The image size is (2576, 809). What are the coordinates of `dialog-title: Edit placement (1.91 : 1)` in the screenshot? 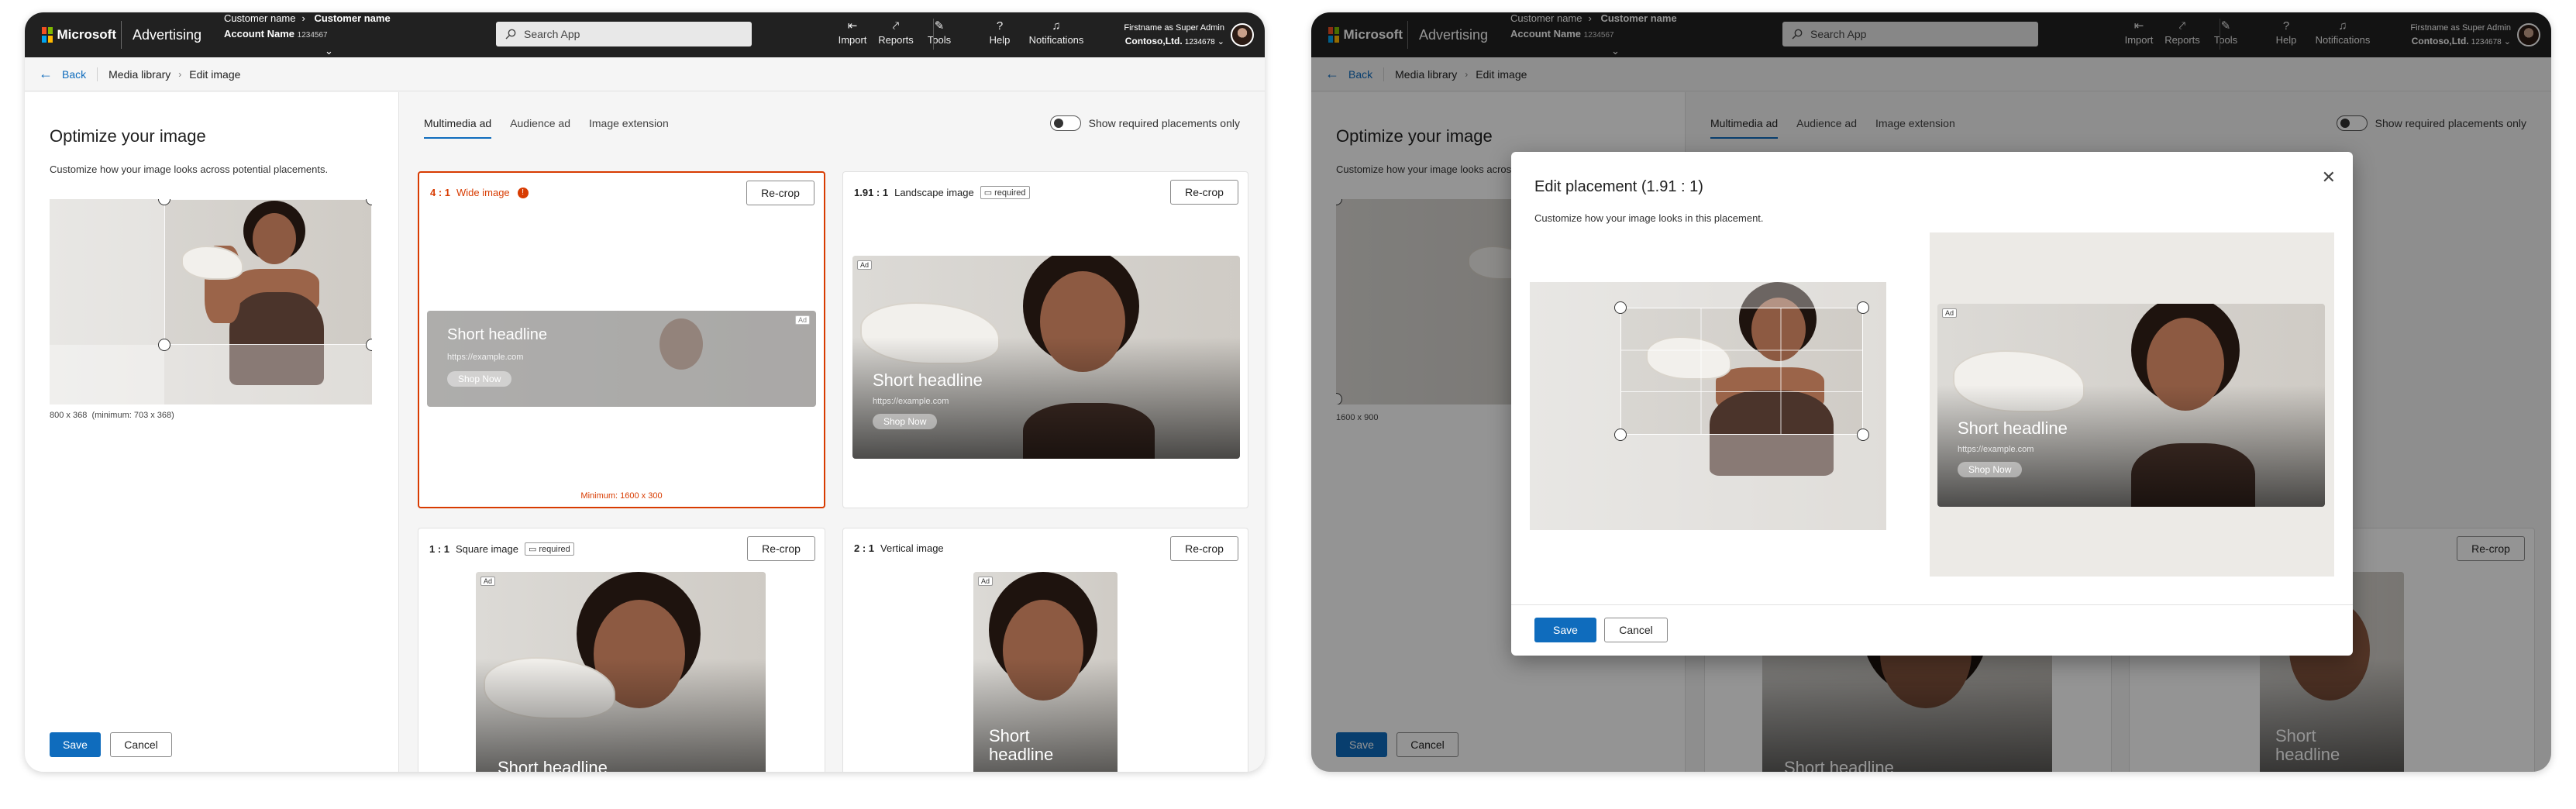 It's located at (1618, 186).